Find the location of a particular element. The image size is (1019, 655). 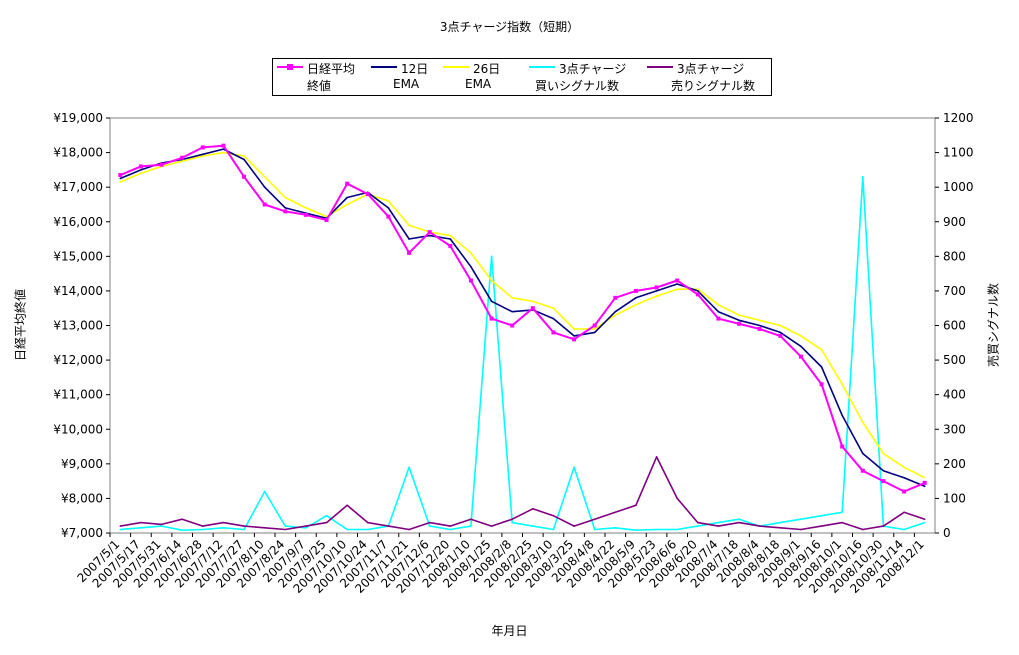

y-left-tick-label: ¥19,000 is located at coordinates (78, 118).